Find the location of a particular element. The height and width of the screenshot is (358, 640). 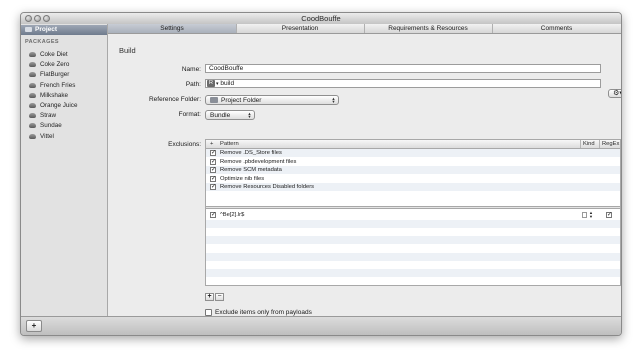

table-separator is located at coordinates (413, 207).